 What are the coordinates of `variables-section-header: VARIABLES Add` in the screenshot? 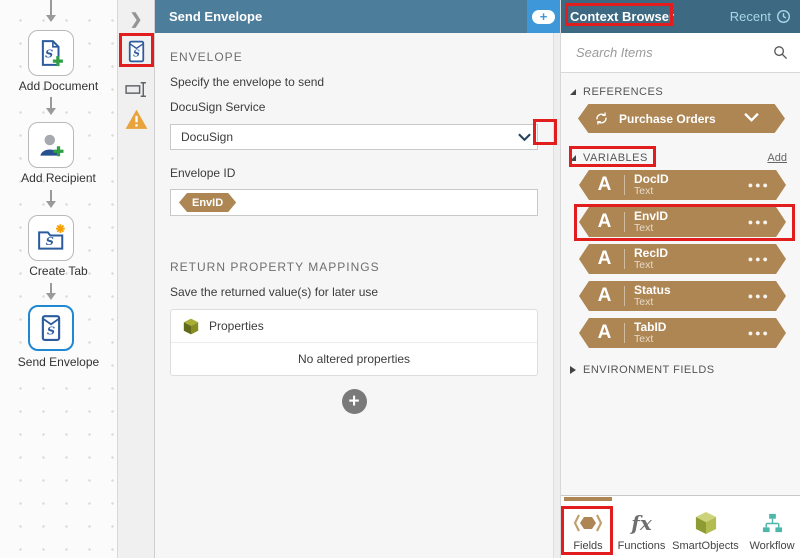 It's located at (680, 158).